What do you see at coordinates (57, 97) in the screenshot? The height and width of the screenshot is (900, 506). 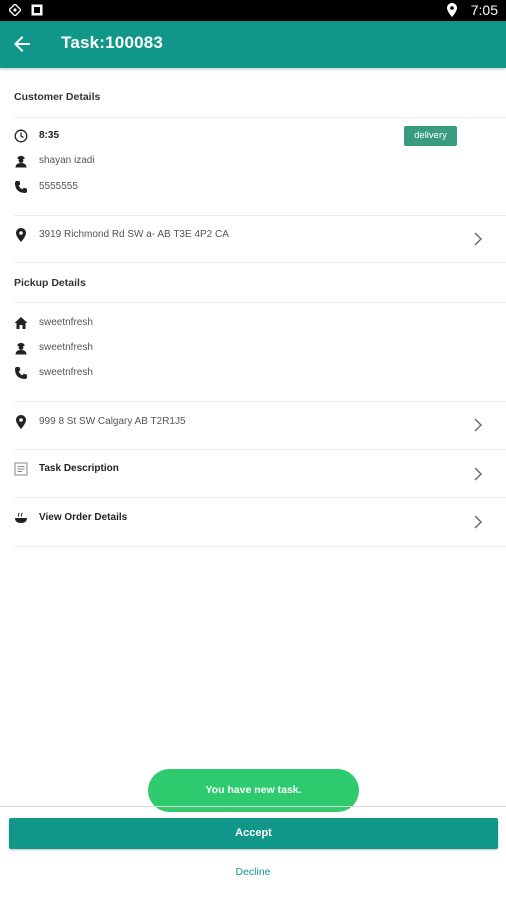 I see `customer-details-header: Customer Details` at bounding box center [57, 97].